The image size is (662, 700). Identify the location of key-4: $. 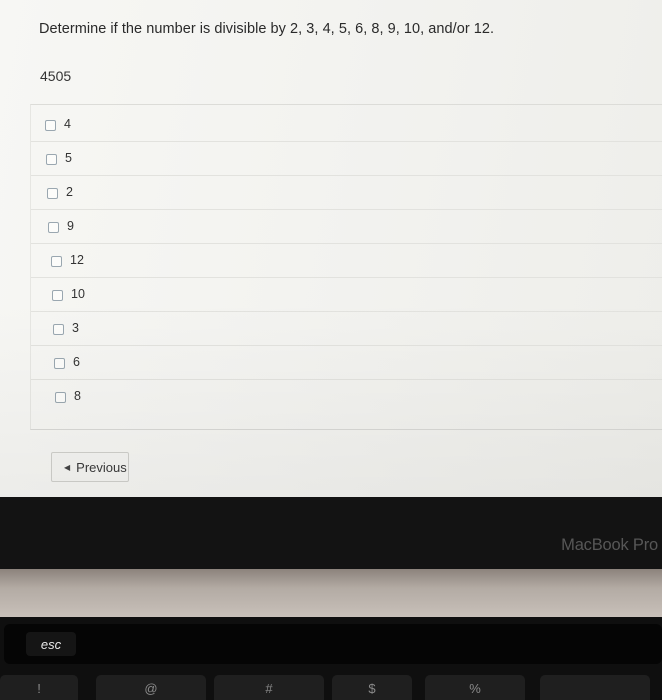
(372, 687).